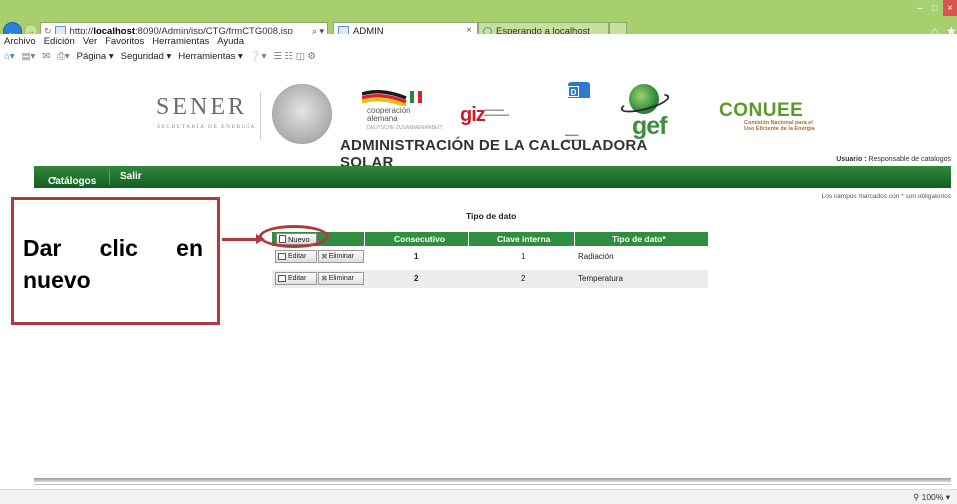  I want to click on cmd-seguridad: Seguridad ▾, so click(146, 56).